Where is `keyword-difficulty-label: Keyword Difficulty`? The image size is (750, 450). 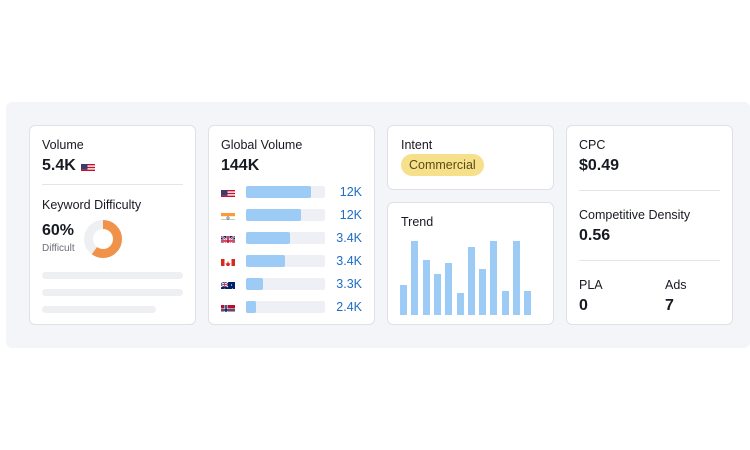
keyword-difficulty-label: Keyword Difficulty is located at coordinates (92, 205).